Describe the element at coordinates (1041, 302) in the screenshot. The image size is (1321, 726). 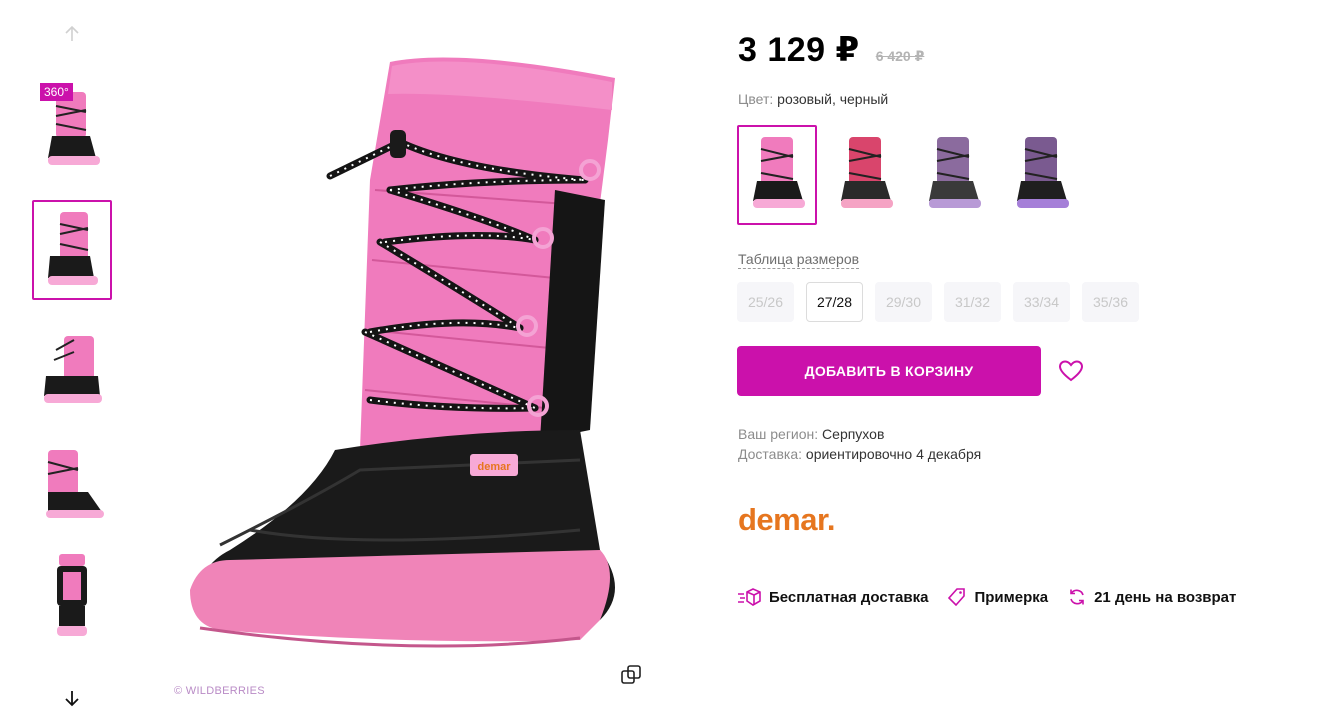
I see `size-option: 33/34` at that location.